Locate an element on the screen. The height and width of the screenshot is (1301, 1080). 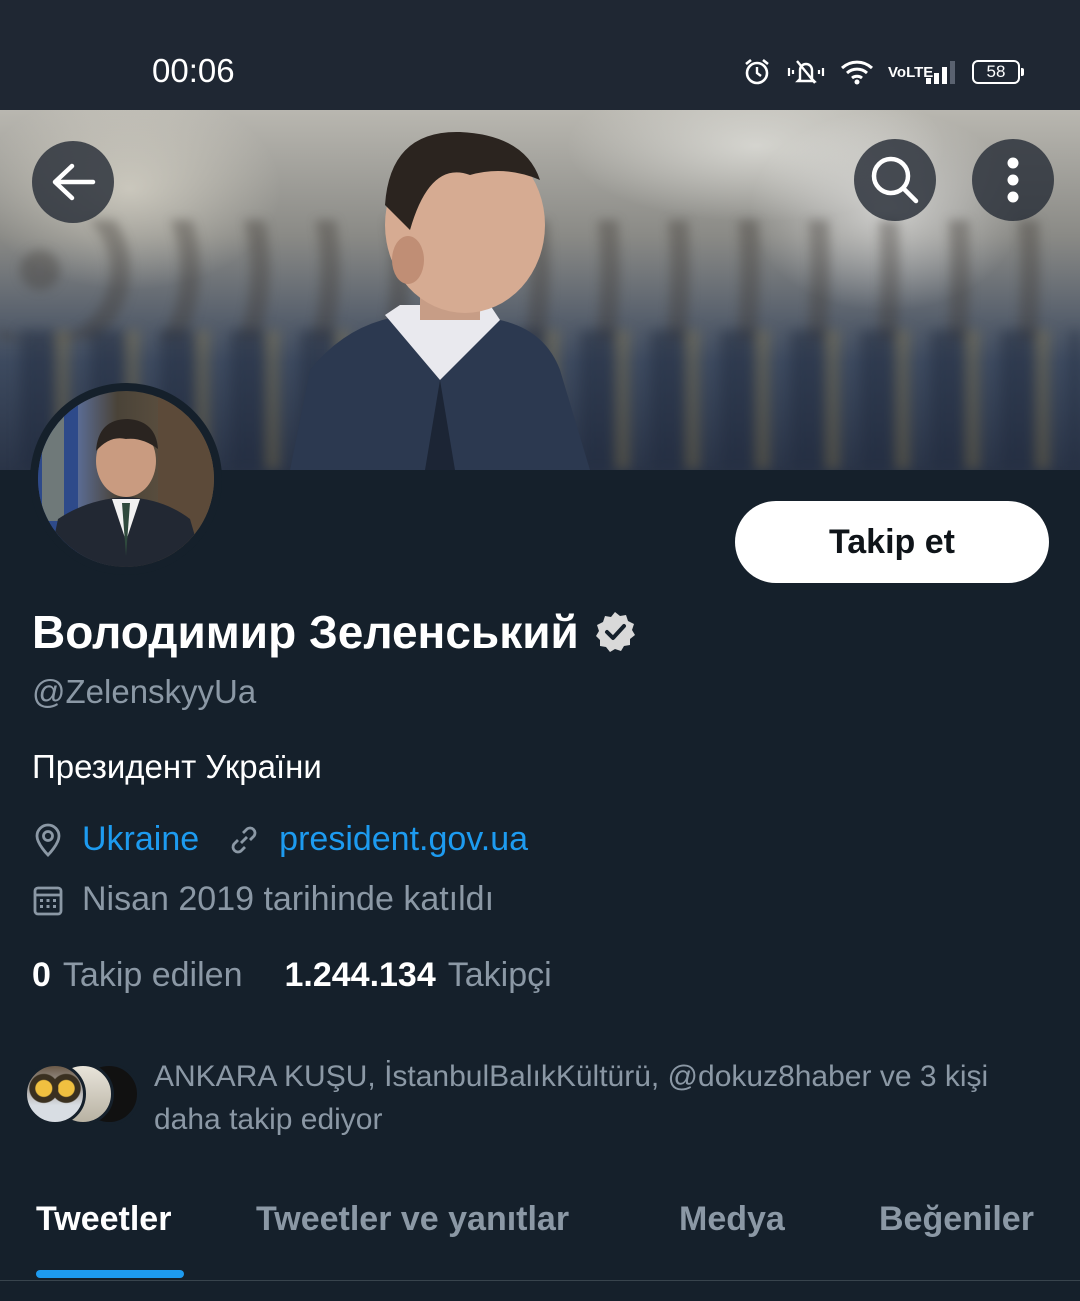
following-count: 0 is located at coordinates (41, 975).